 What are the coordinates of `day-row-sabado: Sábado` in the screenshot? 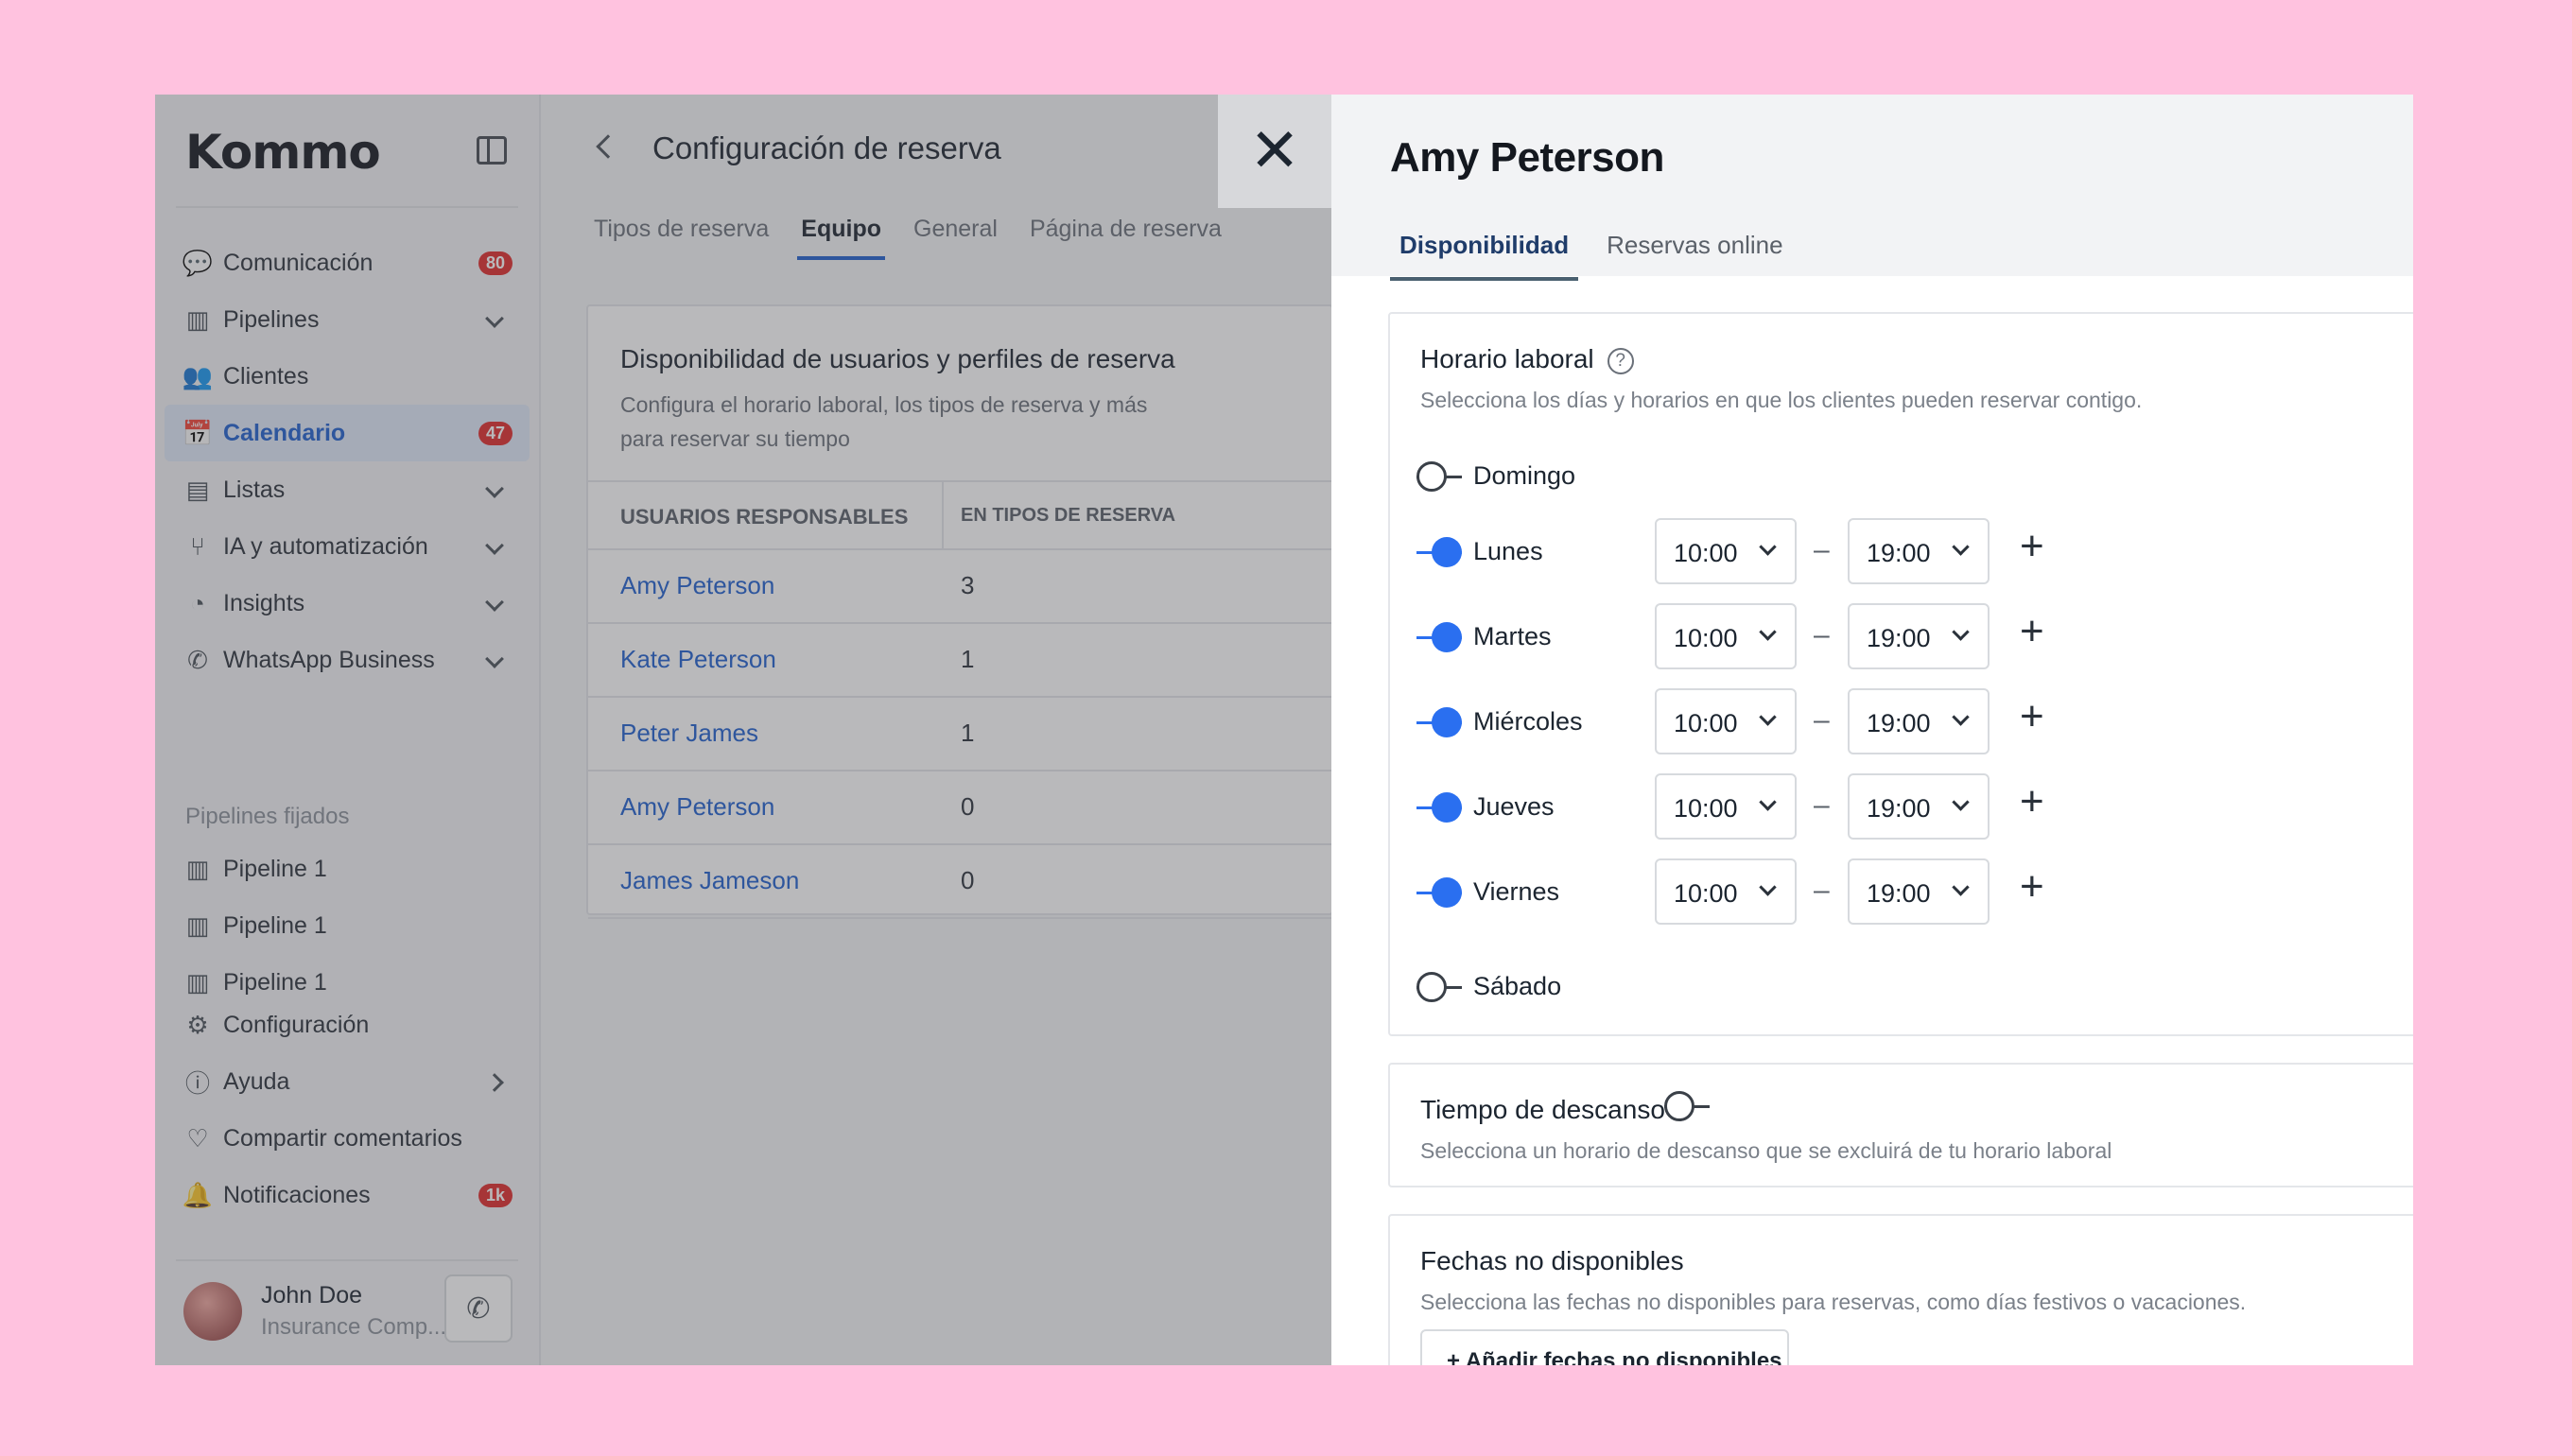 It's located at (1914, 986).